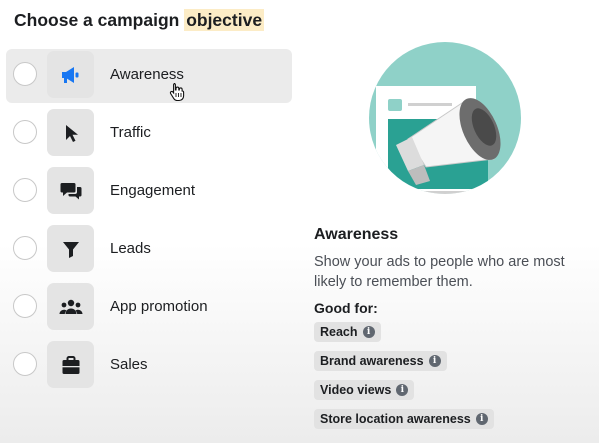  Describe the element at coordinates (25, 132) in the screenshot. I see `radio-traffic` at that location.